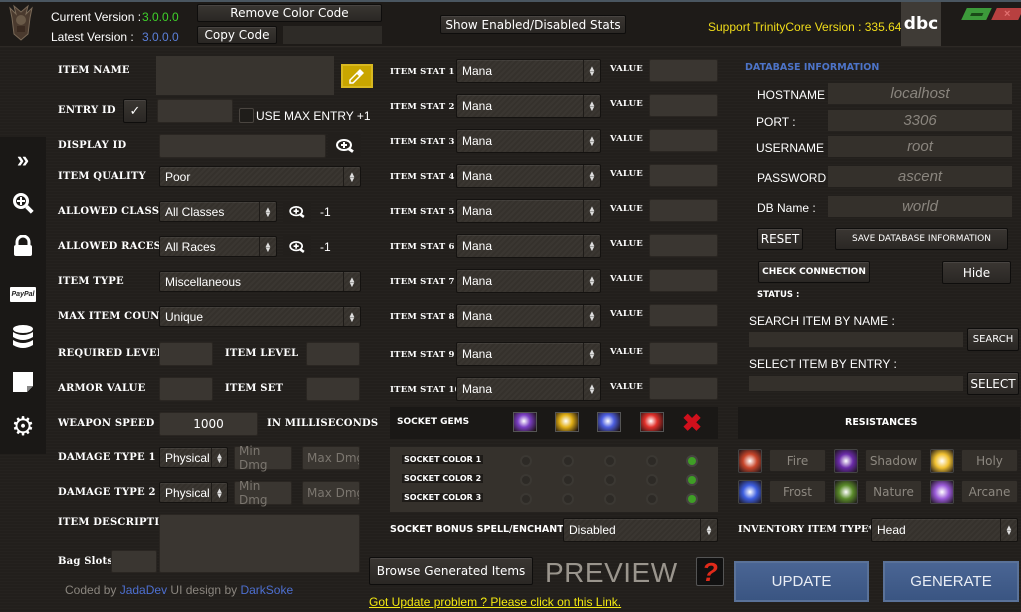 This screenshot has height=612, width=1021. What do you see at coordinates (976, 272) in the screenshot?
I see `hide-button: Hide` at bounding box center [976, 272].